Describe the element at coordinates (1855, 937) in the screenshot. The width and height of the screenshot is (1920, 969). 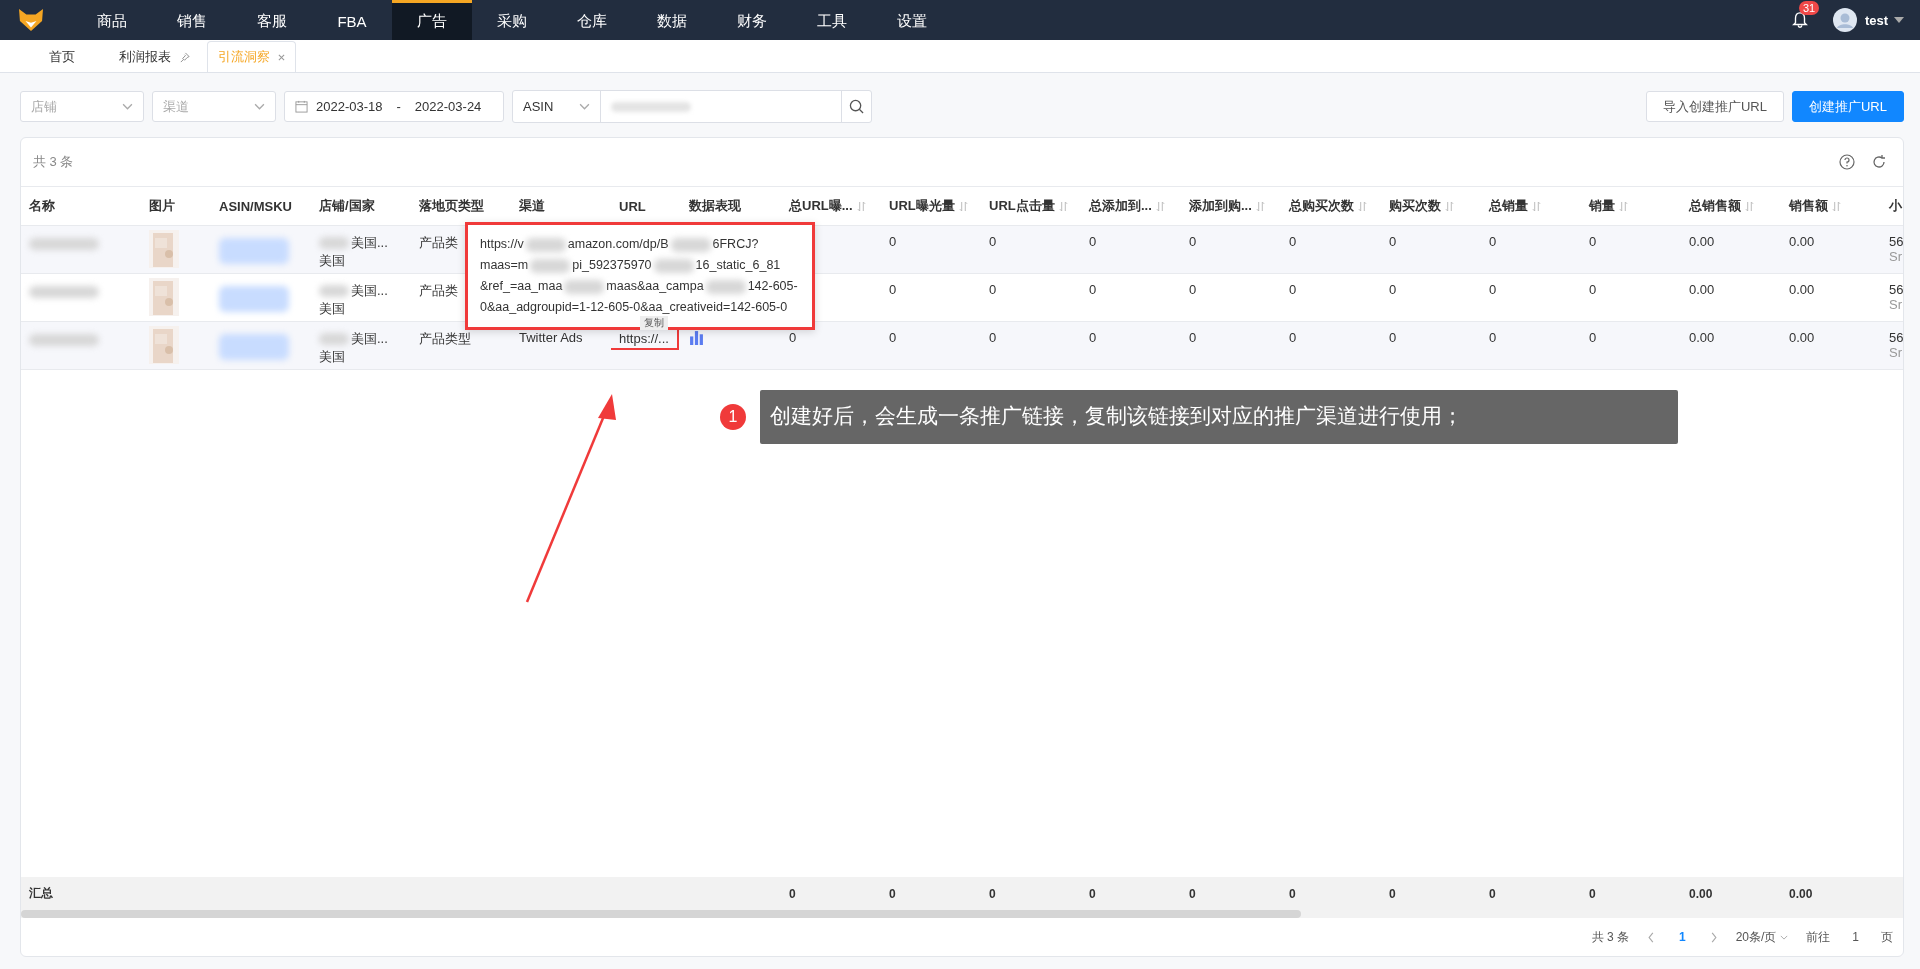
I see `goto-page-field: 1` at that location.